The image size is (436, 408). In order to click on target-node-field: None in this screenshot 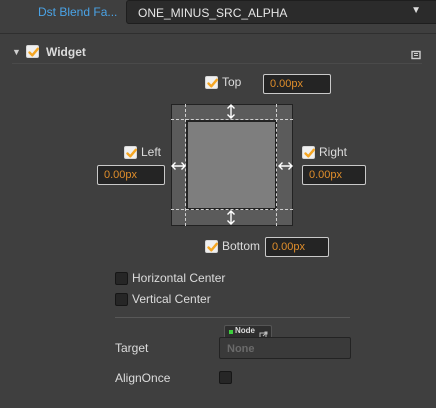, I will do `click(285, 348)`.